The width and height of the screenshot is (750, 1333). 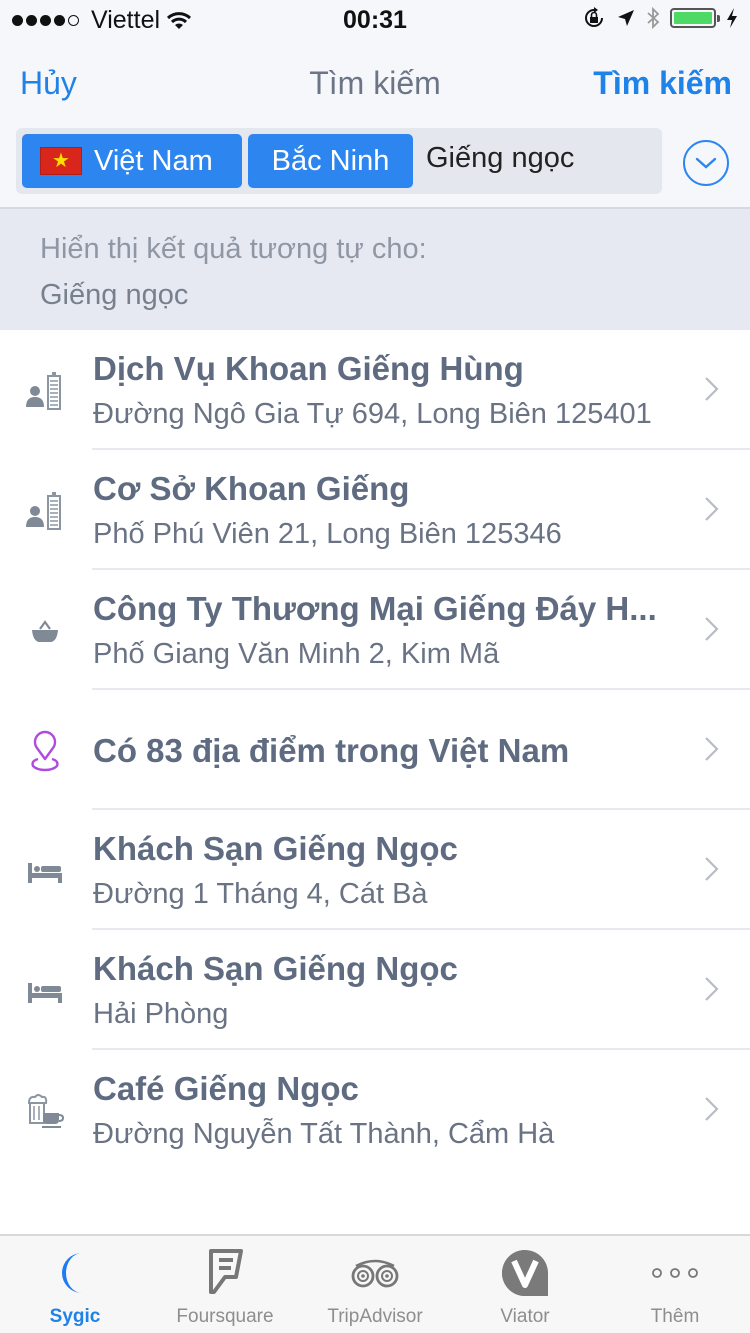 I want to click on result-title: Café Giếng Ngọc, so click(x=226, y=1088).